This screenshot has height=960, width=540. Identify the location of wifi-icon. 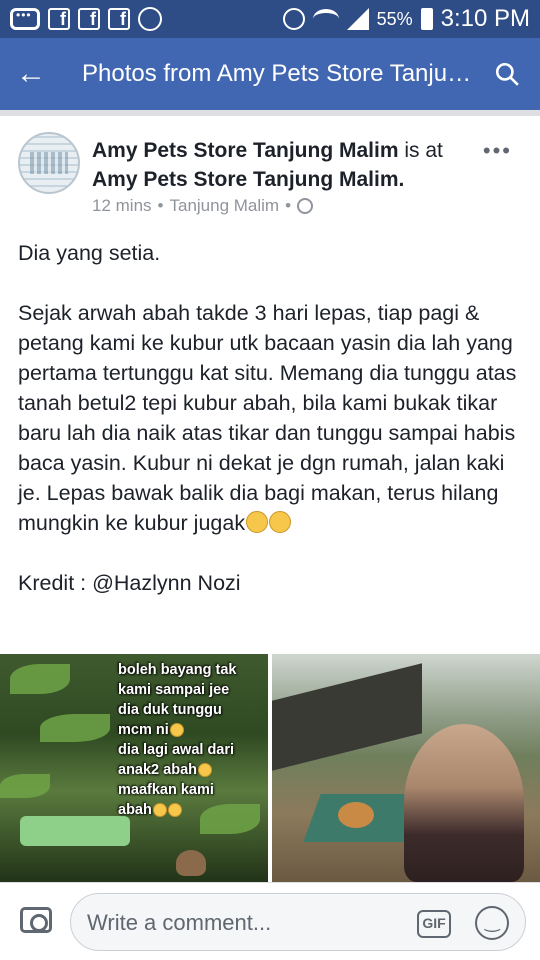
(325, 19).